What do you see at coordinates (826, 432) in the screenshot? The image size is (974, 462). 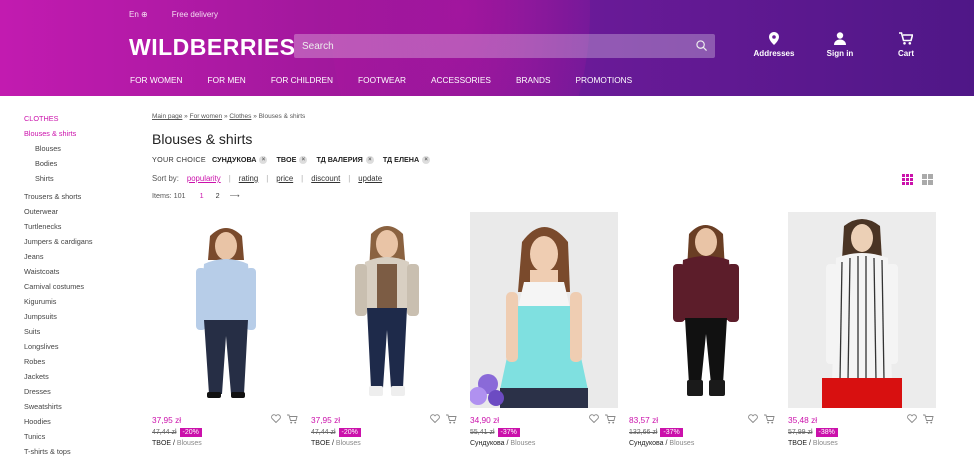 I see `discount-badge: -38%` at bounding box center [826, 432].